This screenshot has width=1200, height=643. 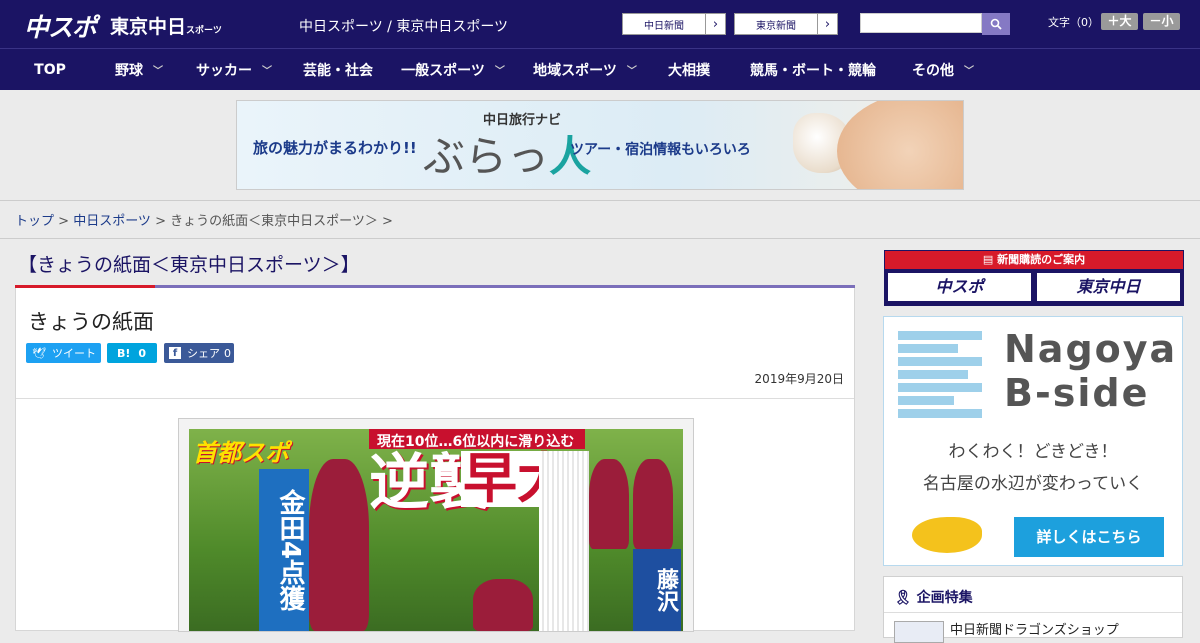 I want to click on article-title: きょうの紙面, so click(x=91, y=322).